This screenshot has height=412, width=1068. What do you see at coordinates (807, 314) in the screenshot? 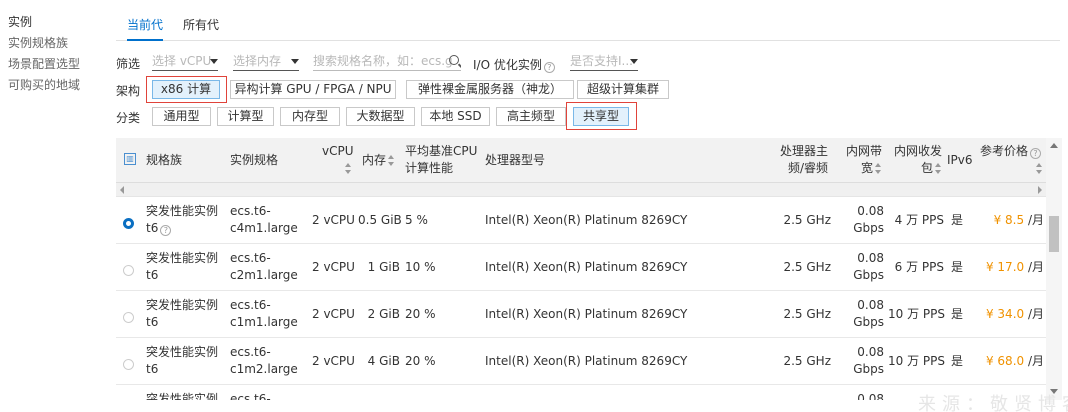
I see `cell-frequency: 2.5 GHz` at bounding box center [807, 314].